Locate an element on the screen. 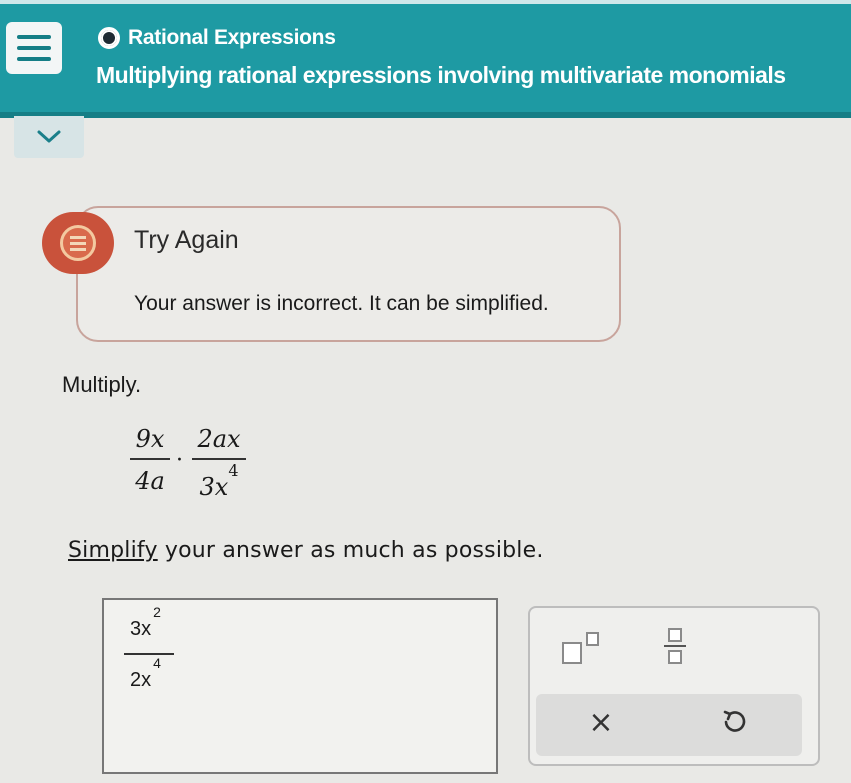 The image size is (851, 783). message-icon is located at coordinates (78, 243).